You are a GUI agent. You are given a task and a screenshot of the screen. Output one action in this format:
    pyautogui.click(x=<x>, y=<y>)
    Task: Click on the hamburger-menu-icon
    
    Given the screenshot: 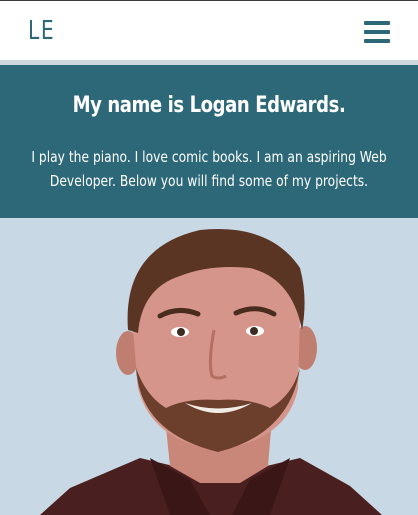 What is the action you would take?
    pyautogui.click(x=377, y=32)
    